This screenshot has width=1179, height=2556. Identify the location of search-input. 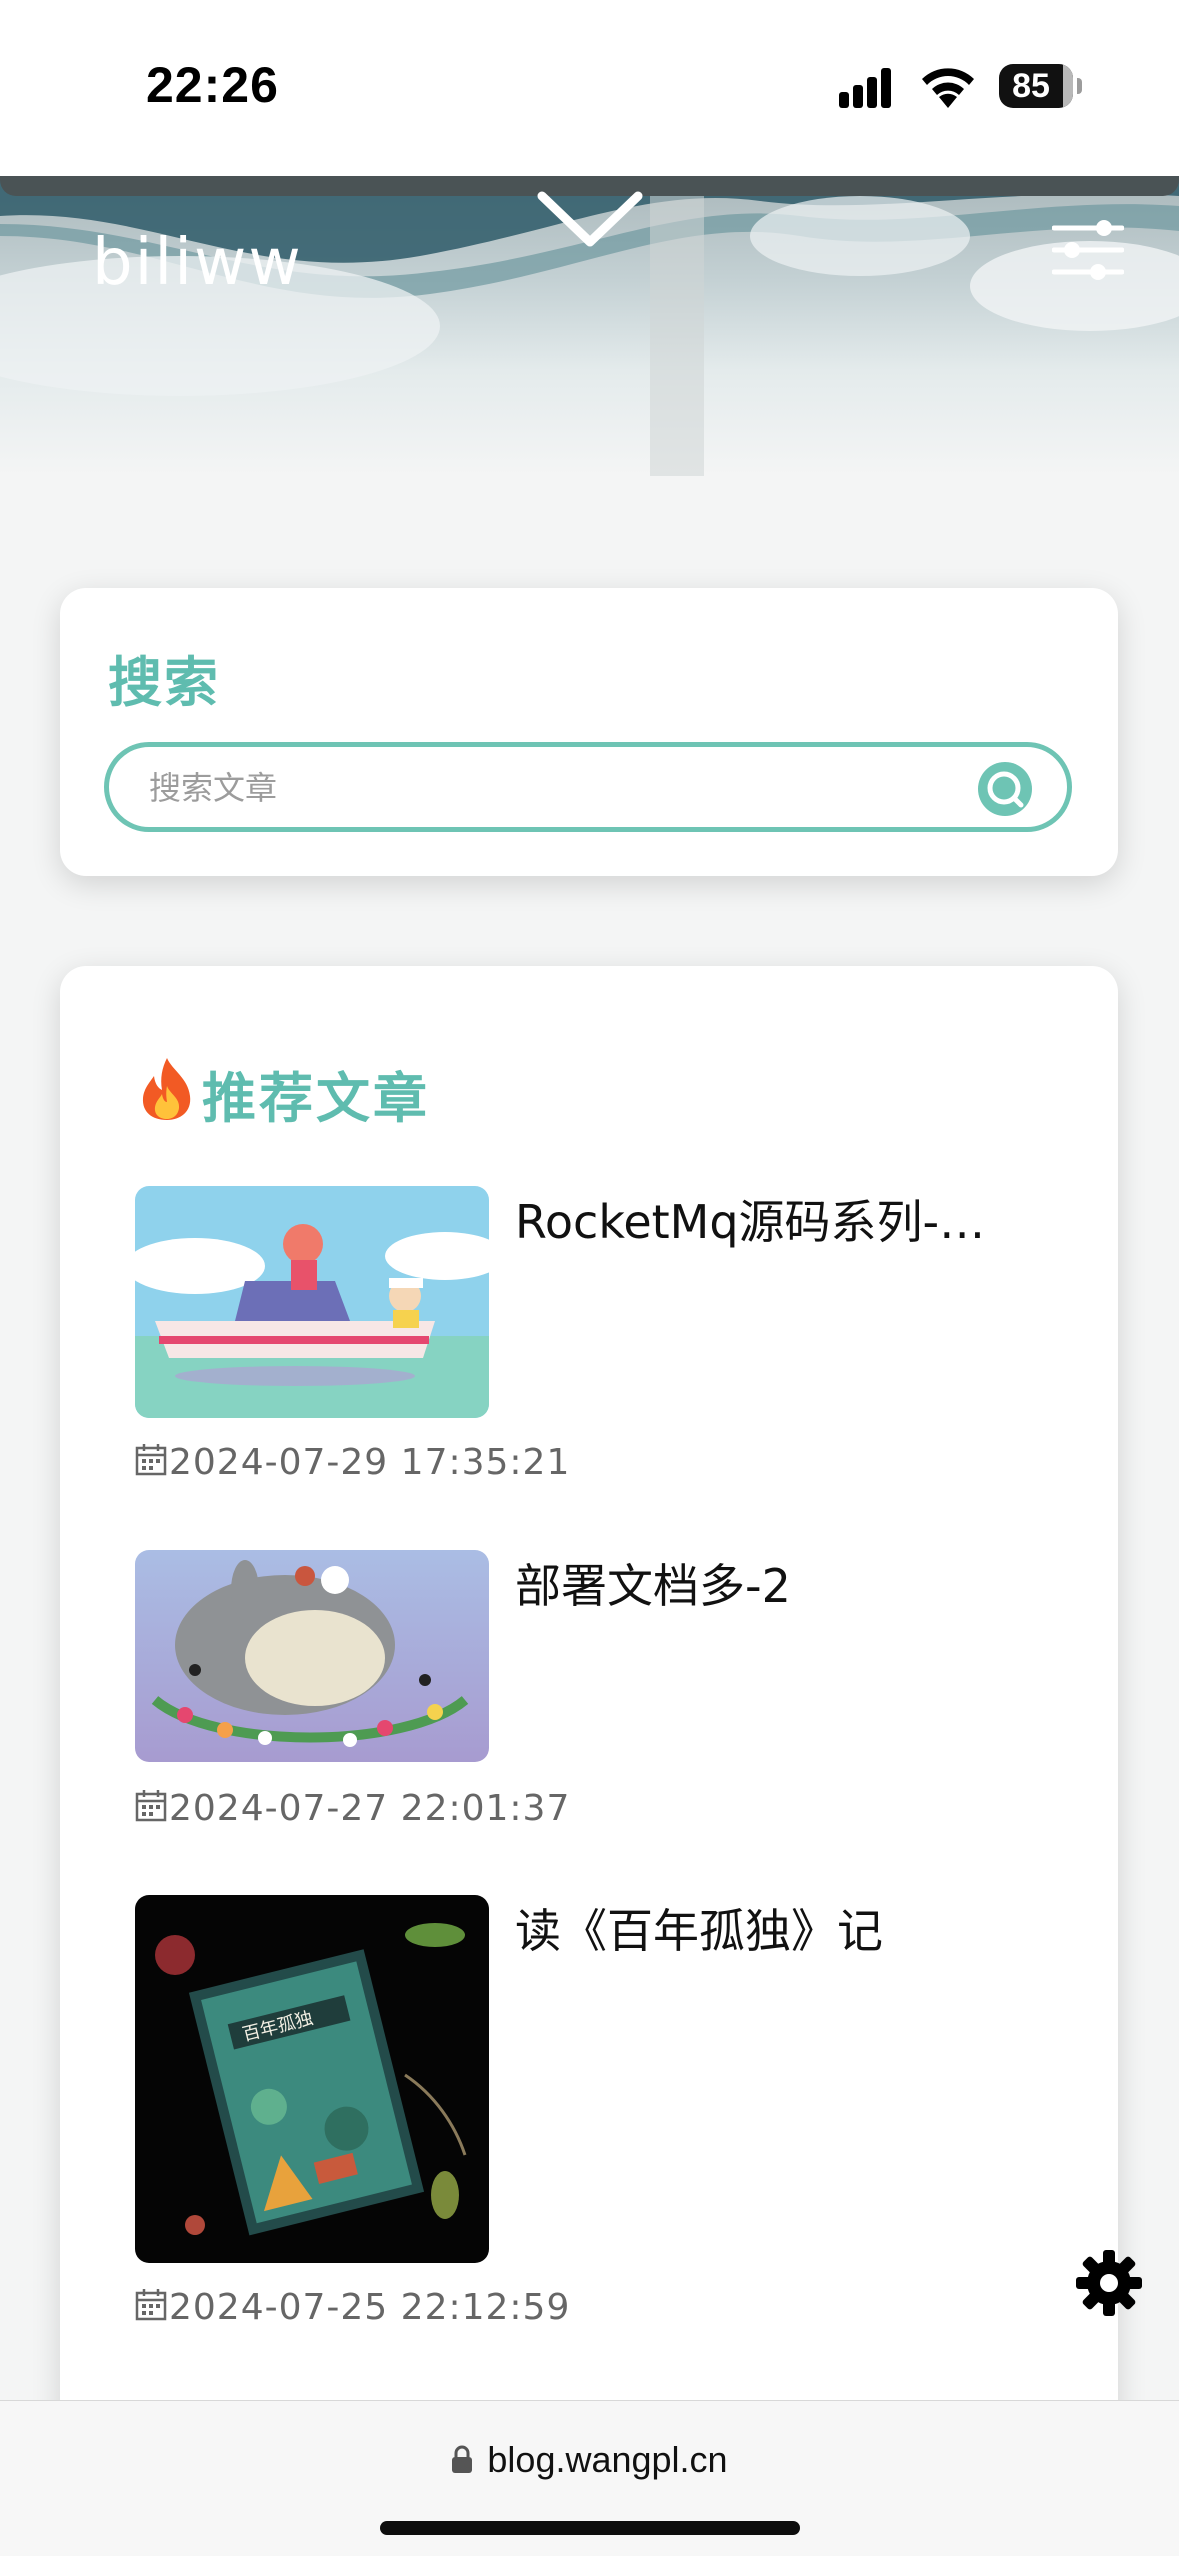
(549, 788).